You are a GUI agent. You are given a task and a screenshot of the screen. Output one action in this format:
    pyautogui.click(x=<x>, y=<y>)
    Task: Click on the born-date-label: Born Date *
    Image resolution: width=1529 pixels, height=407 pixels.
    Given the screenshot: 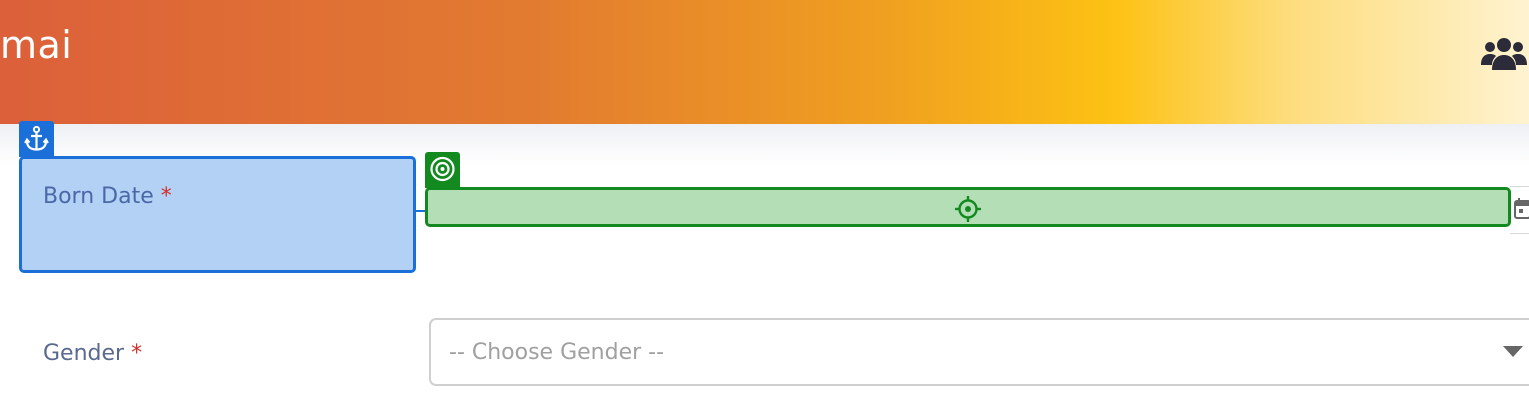 What is the action you would take?
    pyautogui.click(x=107, y=196)
    